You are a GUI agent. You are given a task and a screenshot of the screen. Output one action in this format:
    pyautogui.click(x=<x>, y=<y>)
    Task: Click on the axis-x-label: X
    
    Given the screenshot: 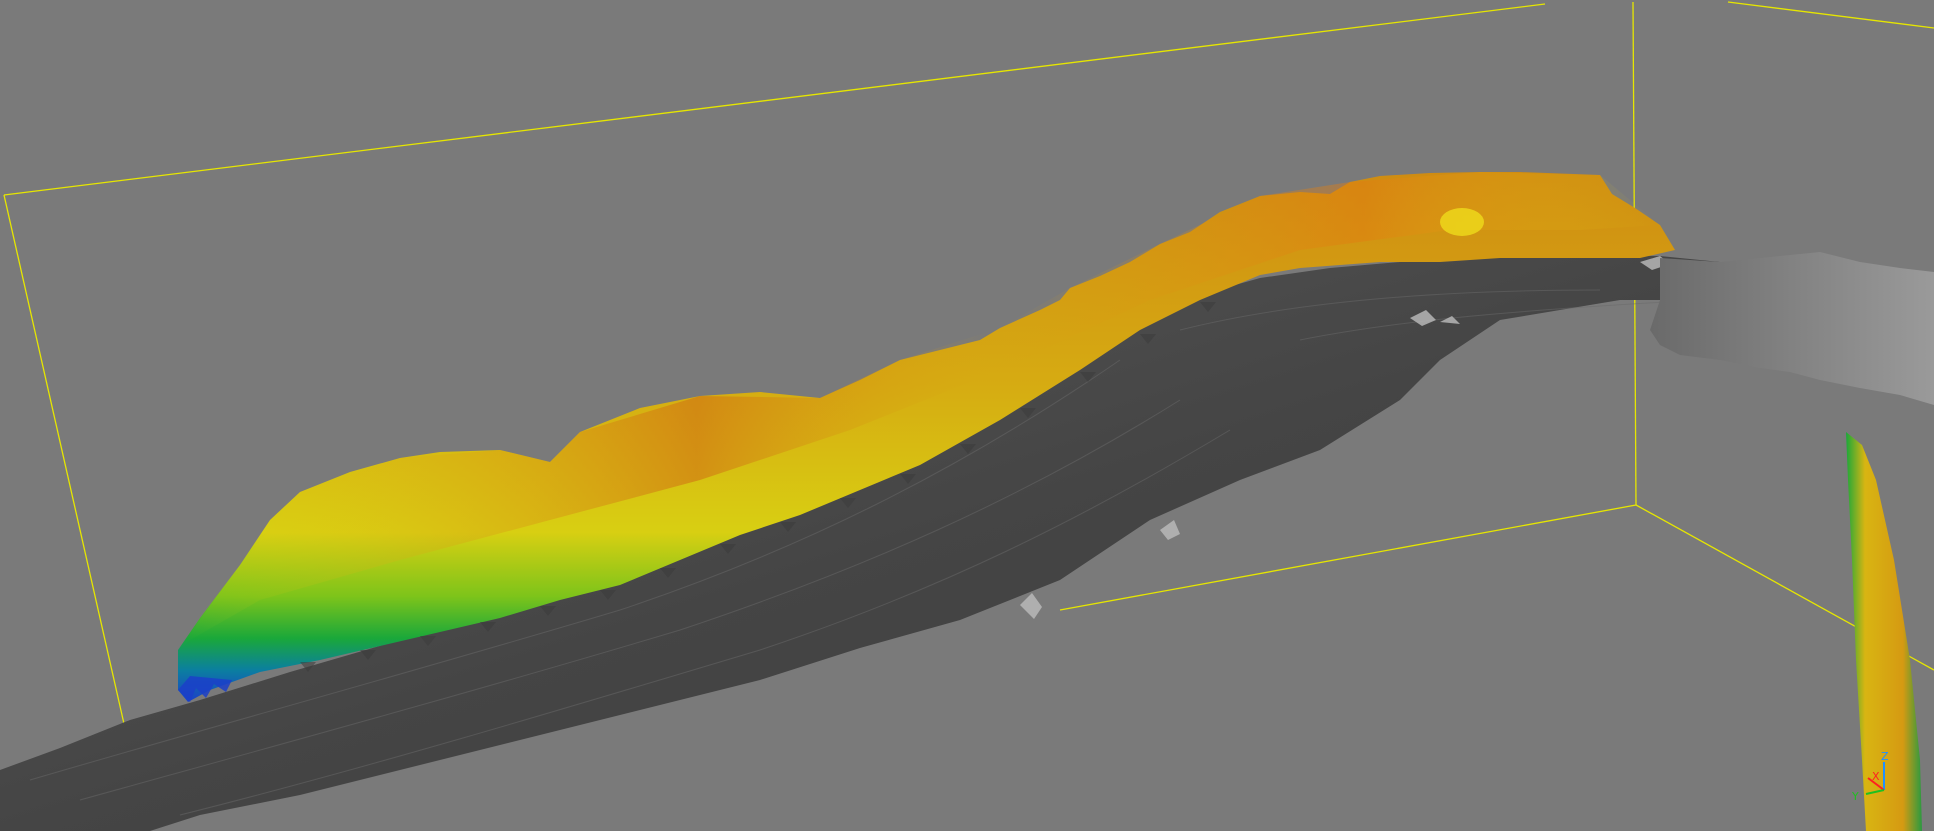 What is the action you would take?
    pyautogui.click(x=1876, y=776)
    